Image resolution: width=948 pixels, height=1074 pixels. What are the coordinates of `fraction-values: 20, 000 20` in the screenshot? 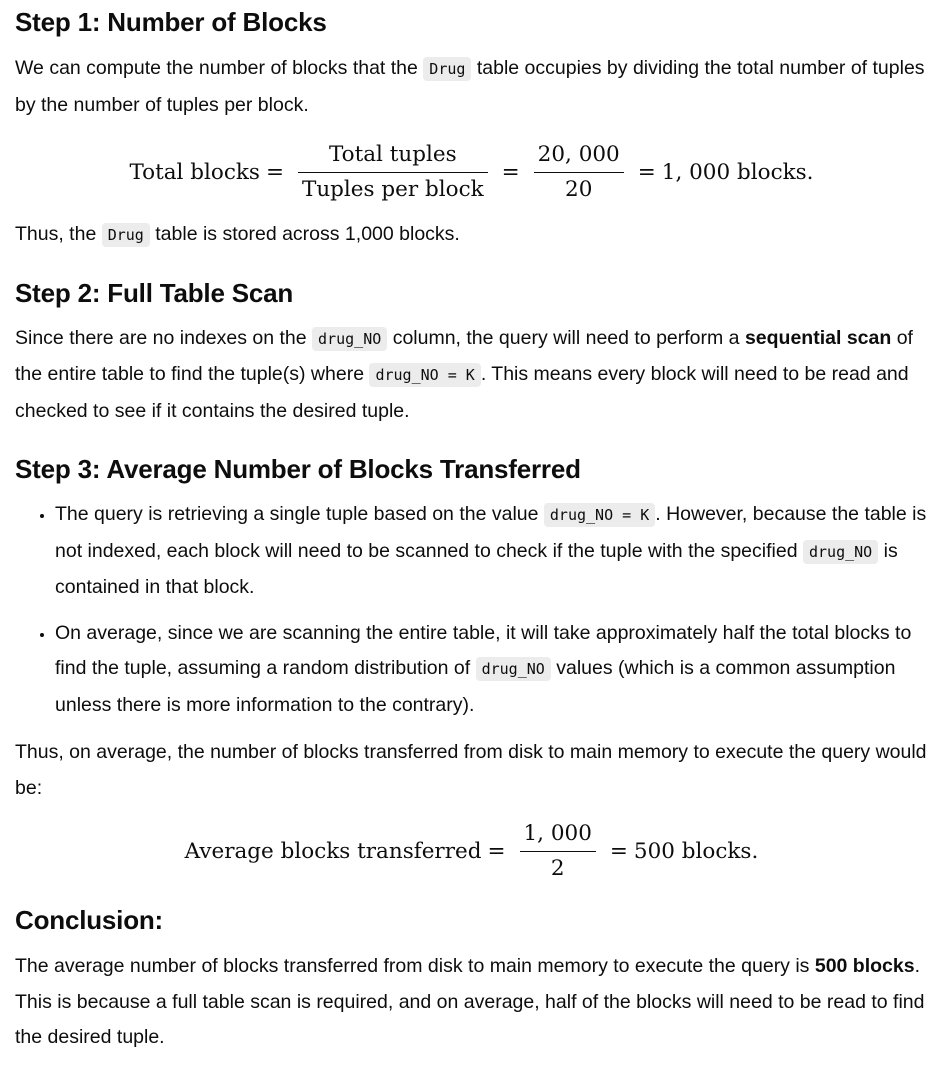 It's located at (578, 172).